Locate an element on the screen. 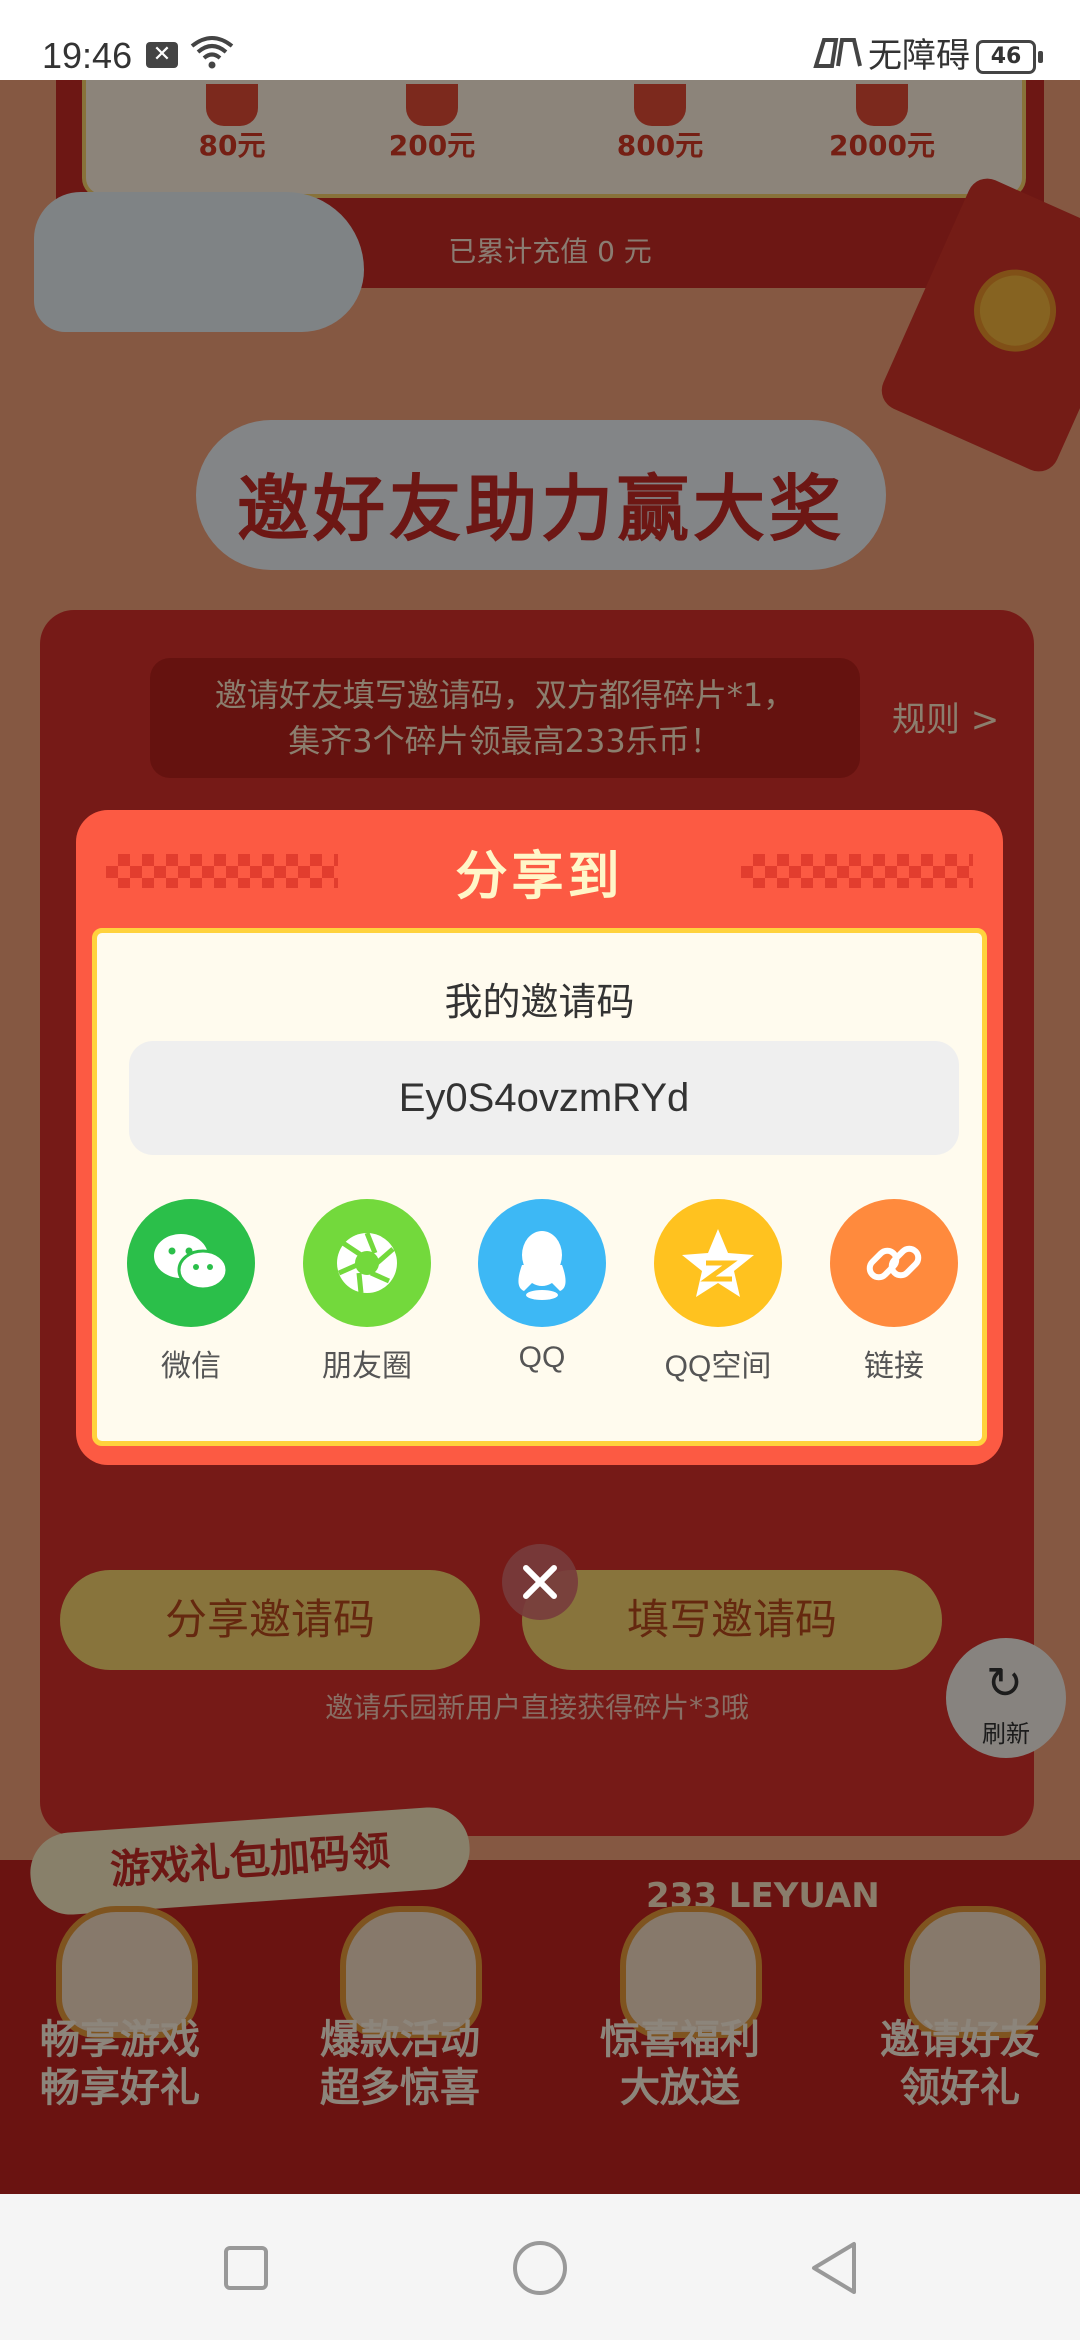 The image size is (1080, 2340). accessibility-icon is located at coordinates (837, 53).